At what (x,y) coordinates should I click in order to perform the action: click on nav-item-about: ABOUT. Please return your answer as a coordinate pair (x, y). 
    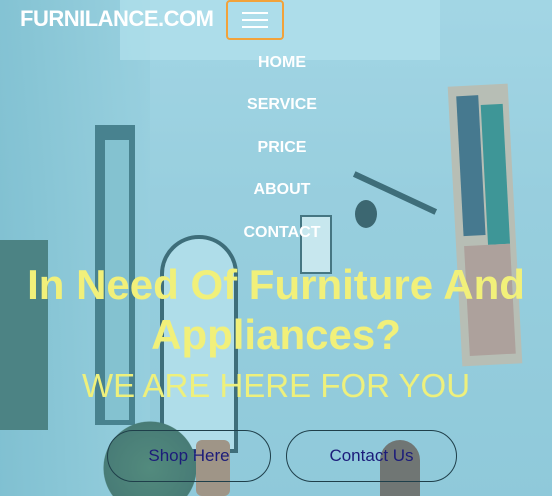
    Looking at the image, I should click on (282, 190).